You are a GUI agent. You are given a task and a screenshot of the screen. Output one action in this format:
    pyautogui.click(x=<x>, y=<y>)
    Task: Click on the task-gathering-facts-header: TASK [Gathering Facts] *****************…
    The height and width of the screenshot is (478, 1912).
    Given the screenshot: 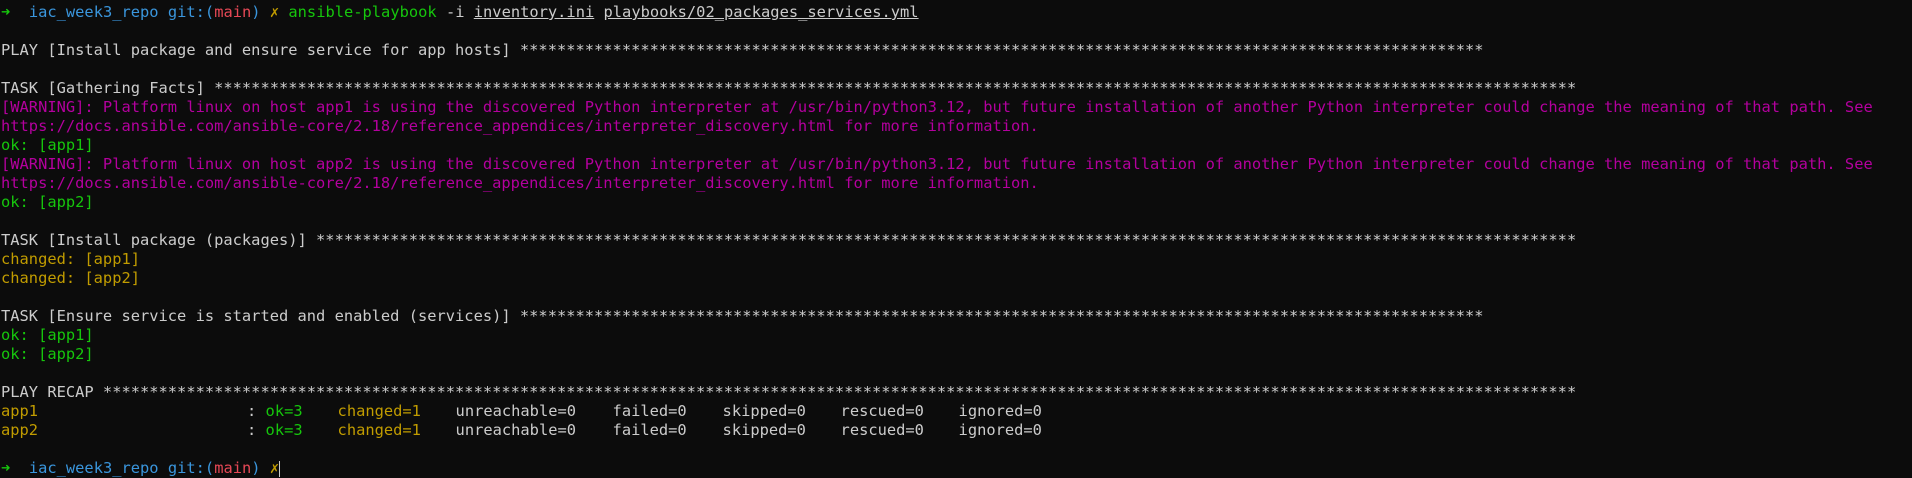 What is the action you would take?
    pyautogui.click(x=789, y=88)
    